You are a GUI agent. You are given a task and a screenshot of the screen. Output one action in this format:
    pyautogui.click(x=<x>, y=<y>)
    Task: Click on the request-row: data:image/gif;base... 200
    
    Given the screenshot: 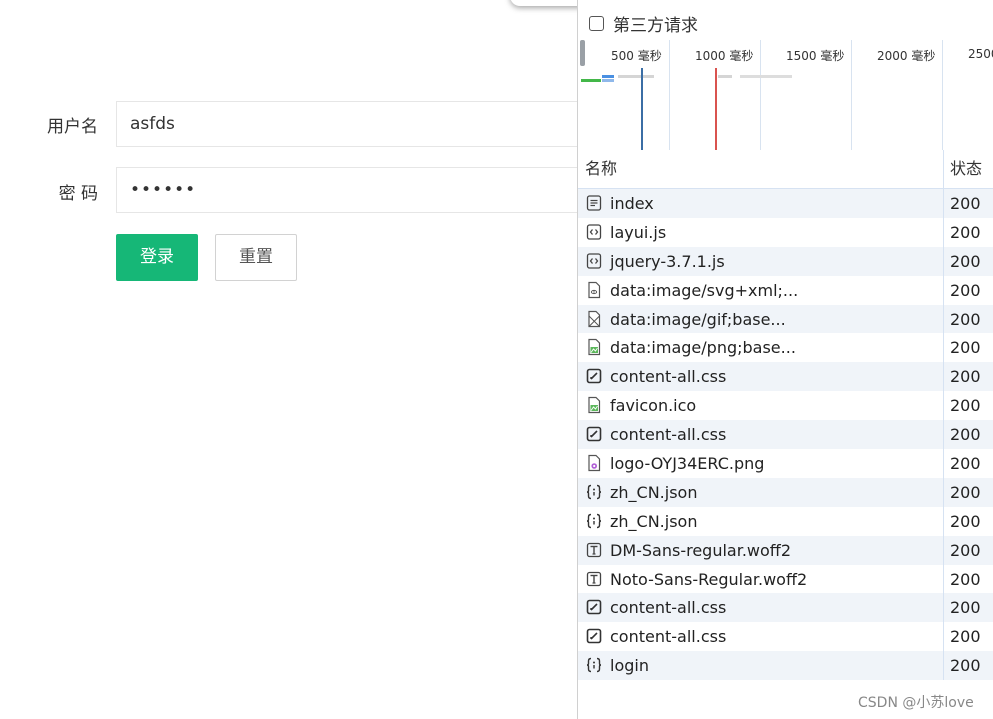 What is the action you would take?
    pyautogui.click(x=785, y=319)
    